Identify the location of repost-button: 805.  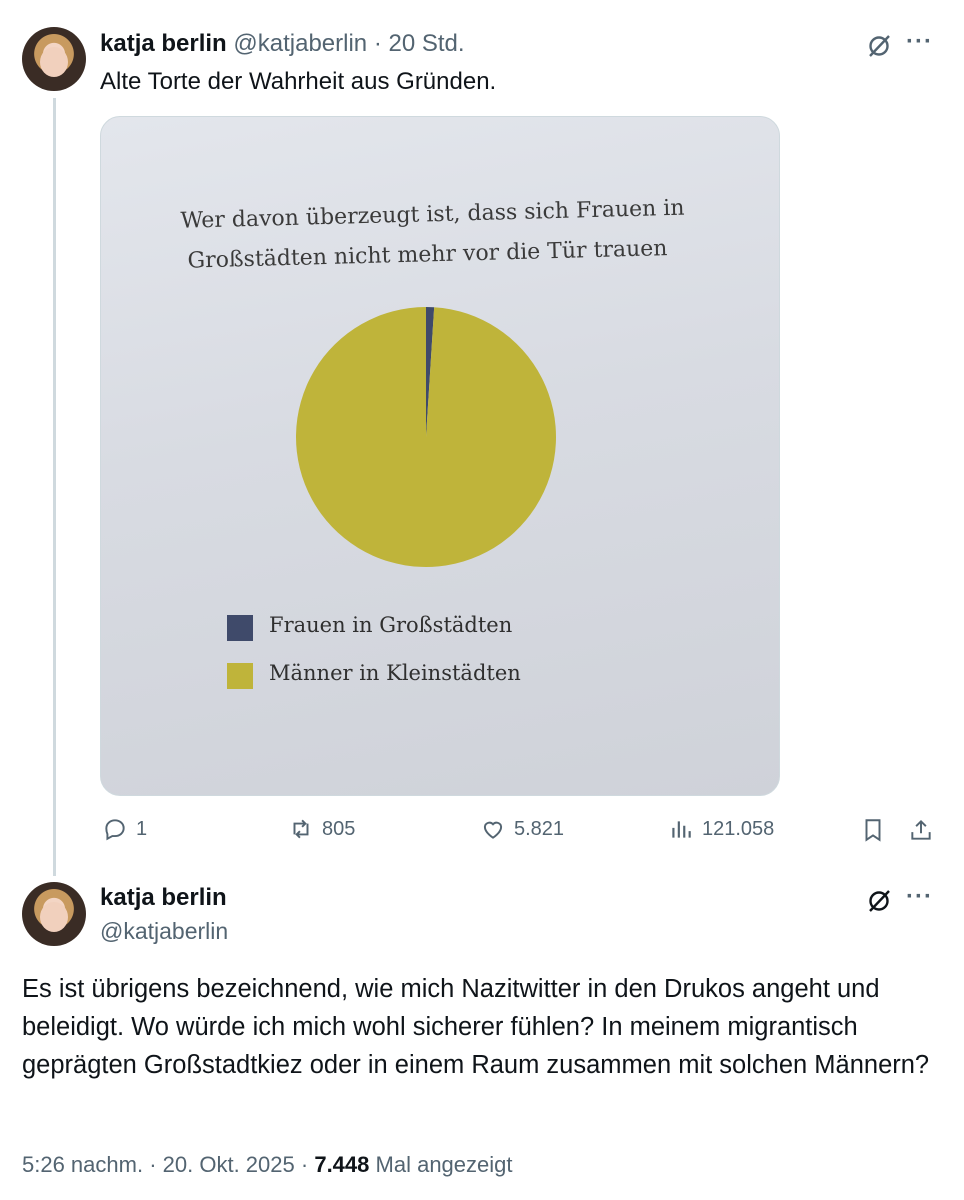
(321, 829).